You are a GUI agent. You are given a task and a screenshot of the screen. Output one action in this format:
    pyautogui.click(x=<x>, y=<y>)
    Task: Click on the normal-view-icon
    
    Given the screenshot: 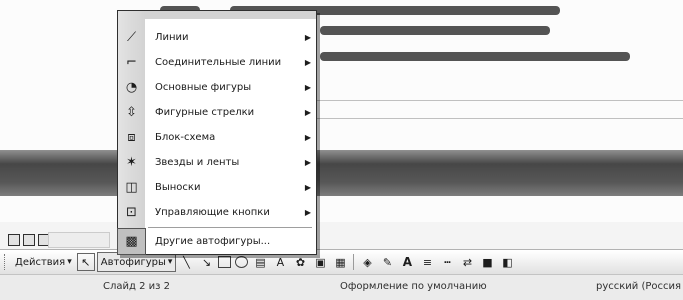 What is the action you would take?
    pyautogui.click(x=14, y=240)
    